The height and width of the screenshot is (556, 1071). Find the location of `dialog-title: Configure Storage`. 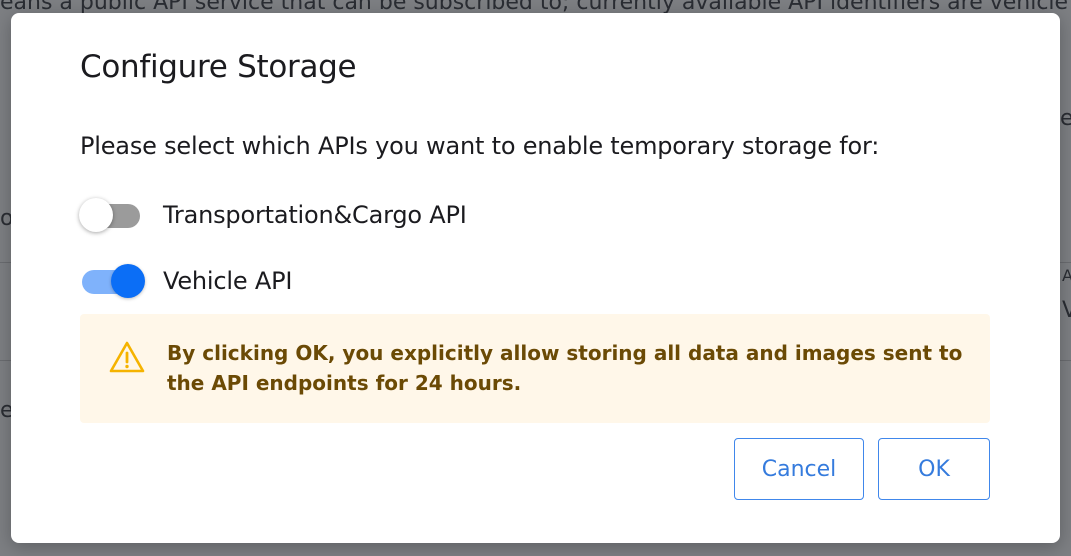

dialog-title: Configure Storage is located at coordinates (218, 67).